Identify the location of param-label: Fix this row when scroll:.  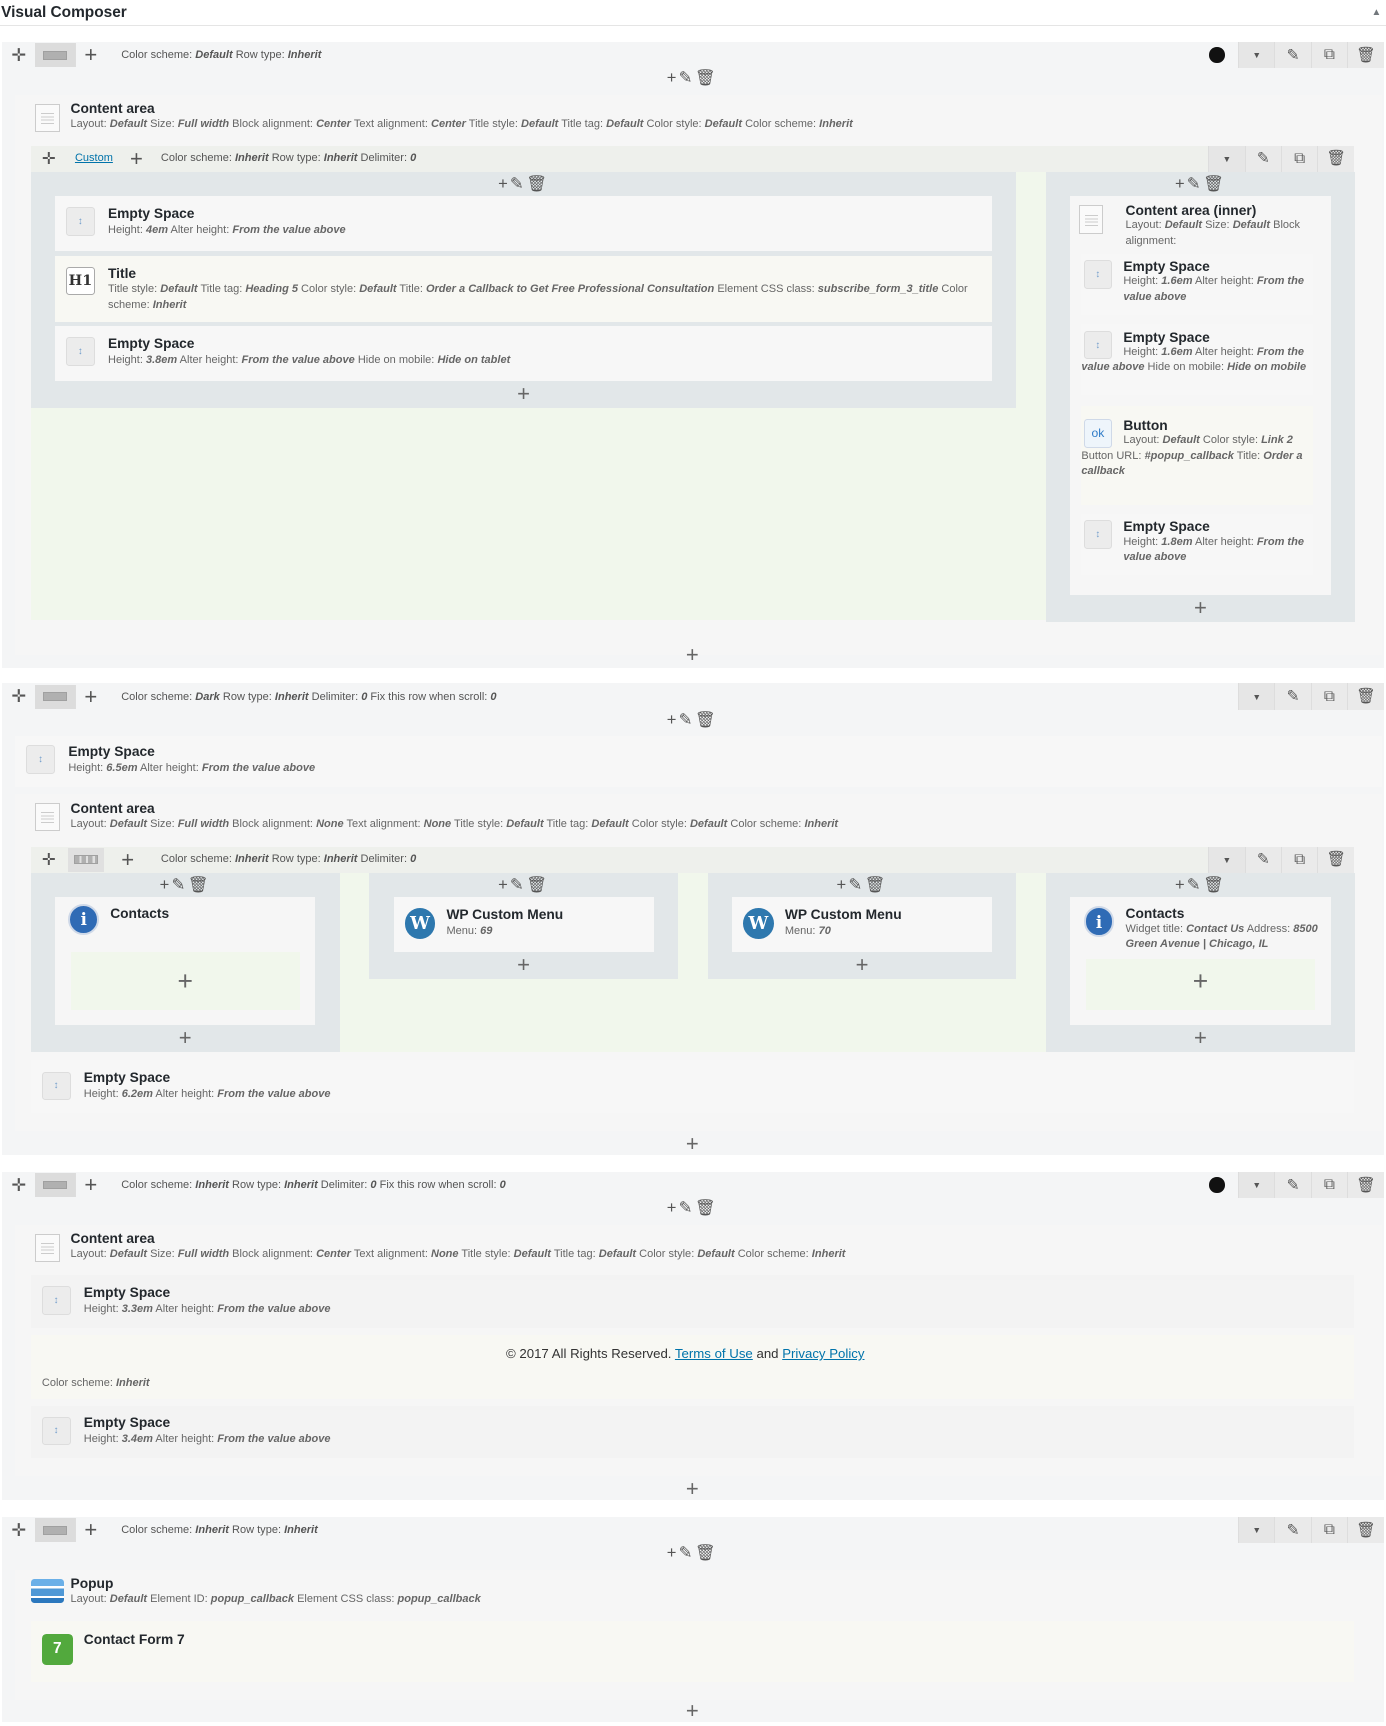
(438, 1185).